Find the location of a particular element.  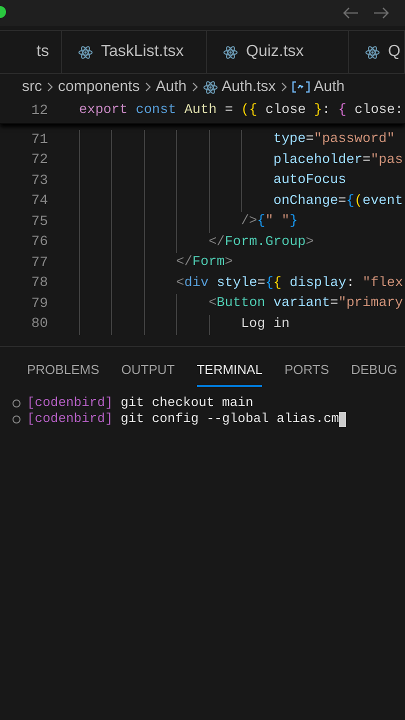

code-text: placeholder="pas is located at coordinates (338, 161).